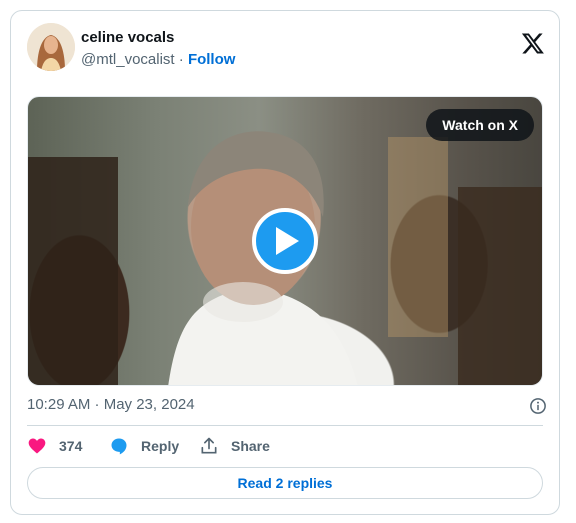 The width and height of the screenshot is (576, 523). Describe the element at coordinates (128, 59) in the screenshot. I see `handle: @mtl_vocalist` at that location.